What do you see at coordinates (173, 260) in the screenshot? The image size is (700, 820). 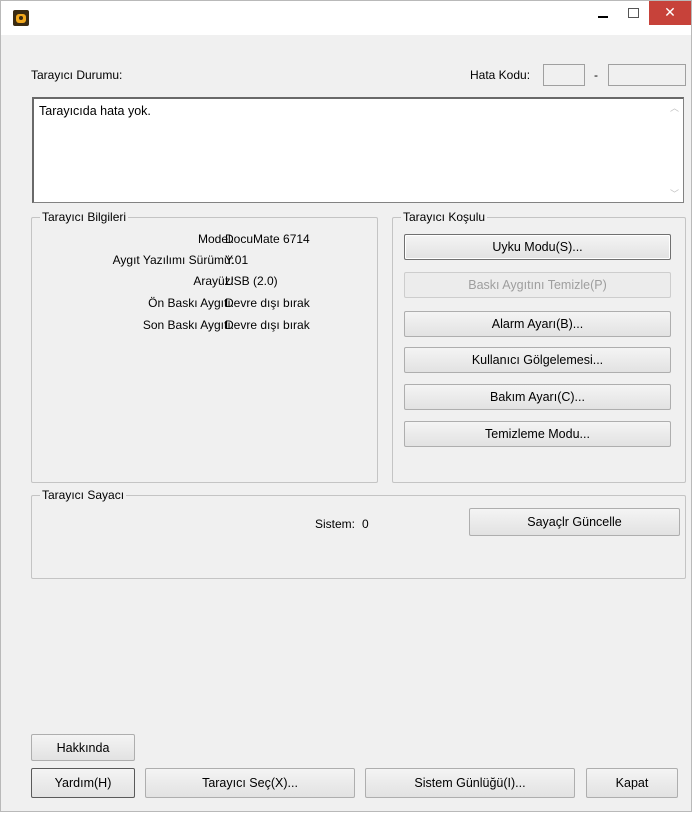 I see `info-key: Aygıt Yazılımı Sürümü:` at bounding box center [173, 260].